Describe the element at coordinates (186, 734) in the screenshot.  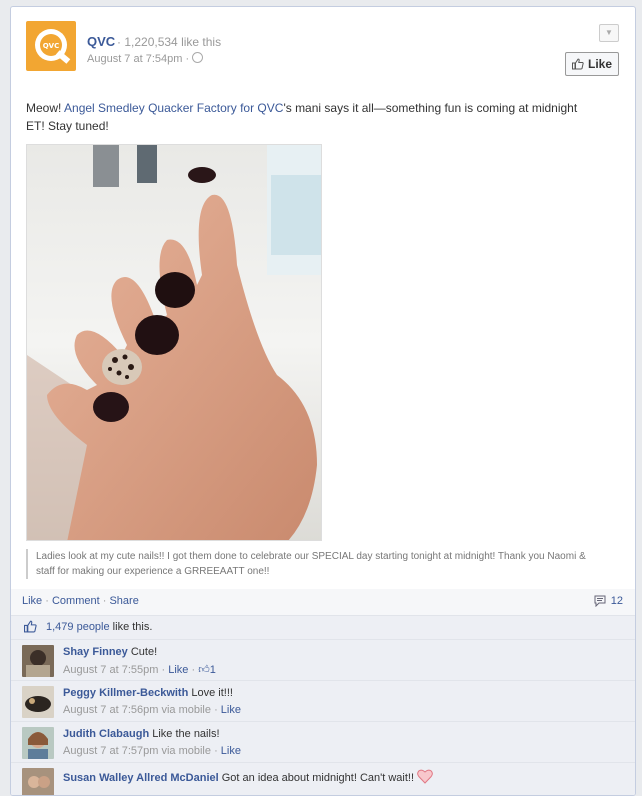
I see `comment-text: Like the nails!` at that location.